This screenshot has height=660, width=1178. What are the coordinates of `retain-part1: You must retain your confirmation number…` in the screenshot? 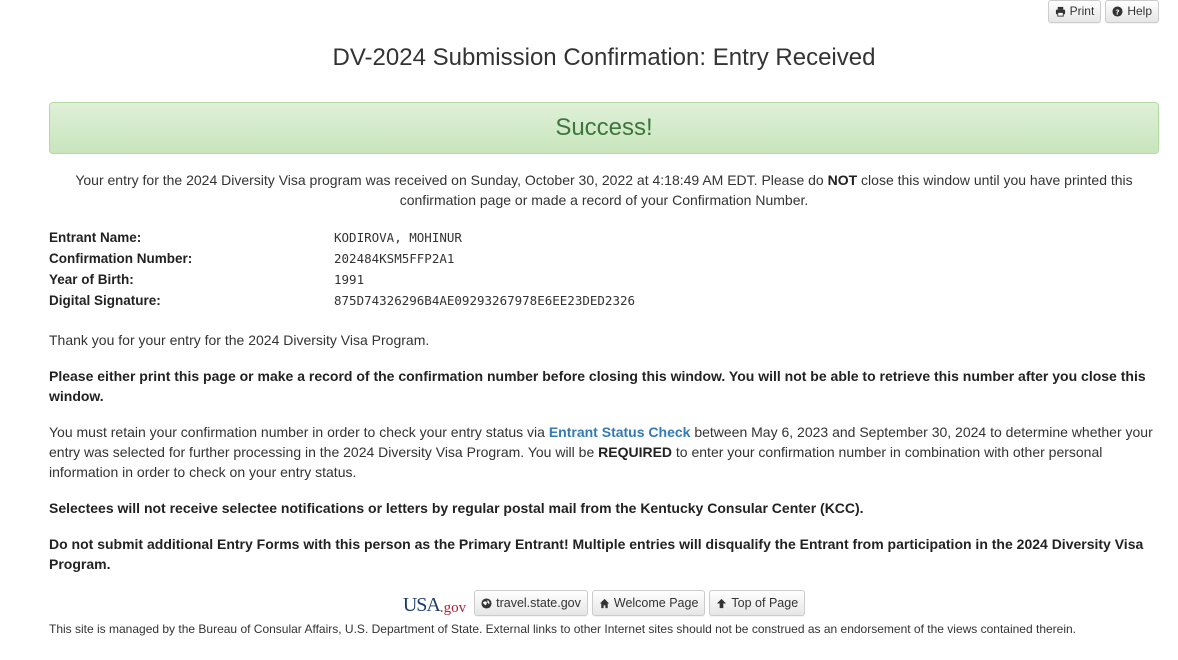 It's located at (299, 432).